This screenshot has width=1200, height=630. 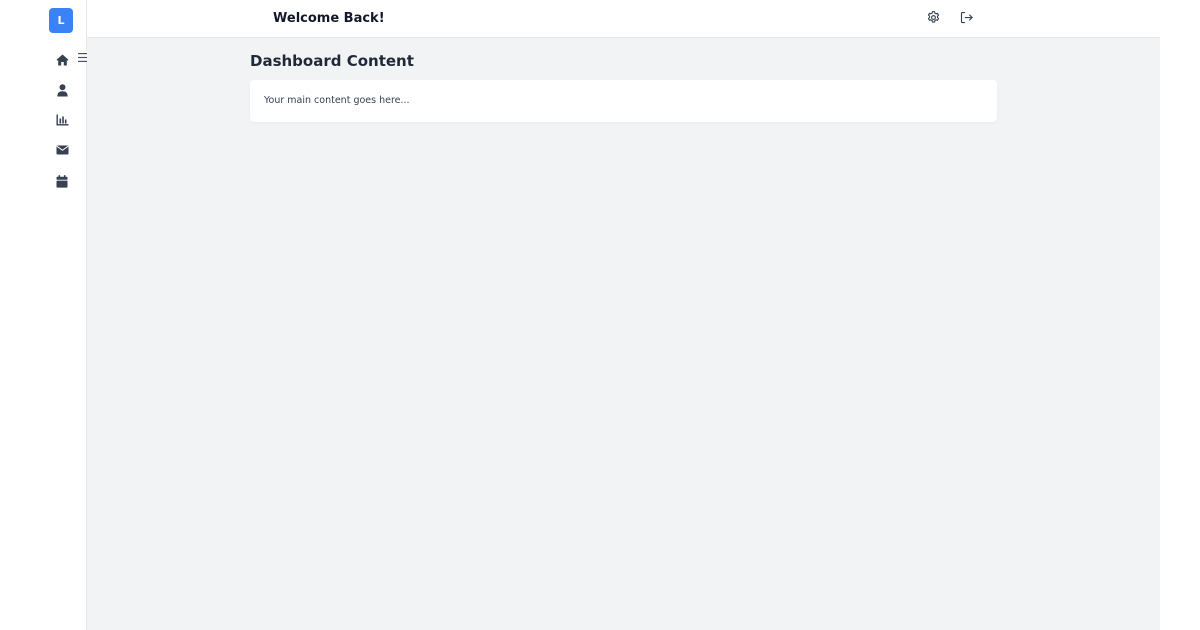 I want to click on user-icon, so click(x=62, y=90).